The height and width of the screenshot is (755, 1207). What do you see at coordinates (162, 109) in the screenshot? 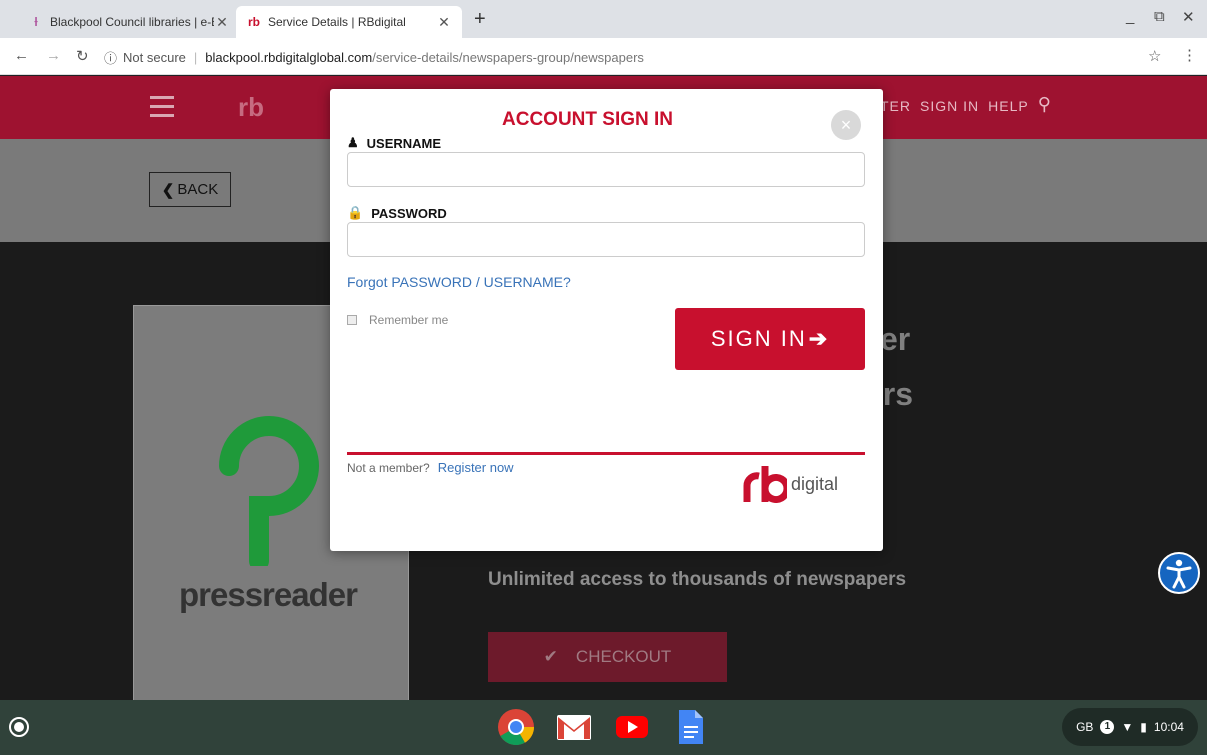
I see `hamburger-menu-icon` at bounding box center [162, 109].